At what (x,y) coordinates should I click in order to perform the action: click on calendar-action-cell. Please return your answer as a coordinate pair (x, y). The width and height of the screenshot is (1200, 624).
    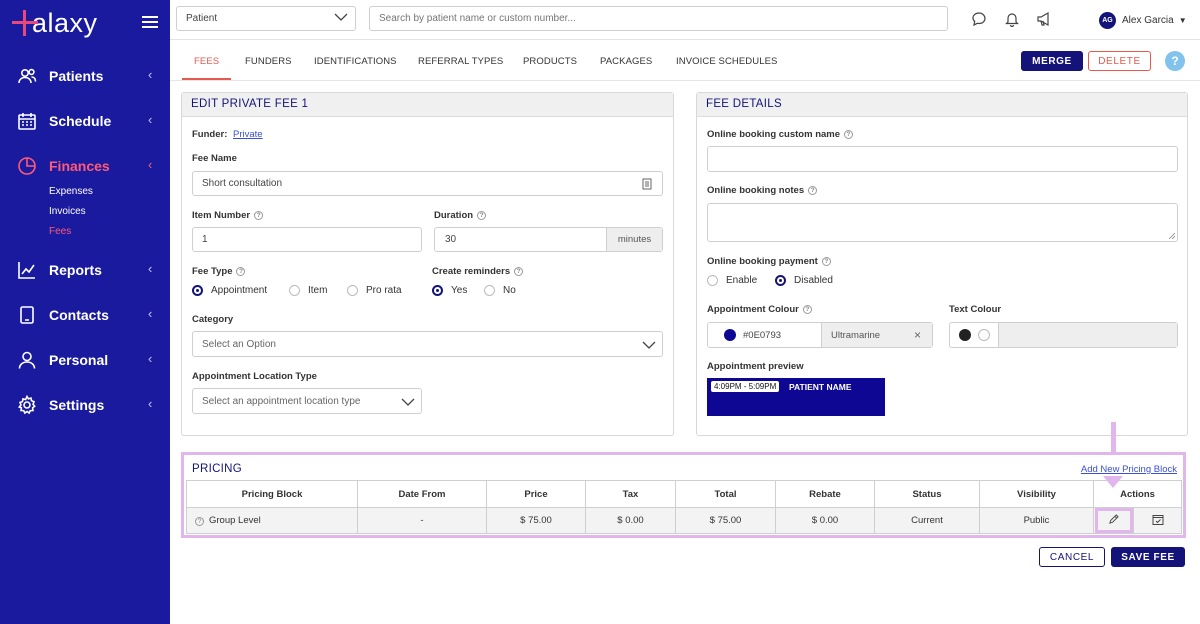
    Looking at the image, I should click on (1157, 520).